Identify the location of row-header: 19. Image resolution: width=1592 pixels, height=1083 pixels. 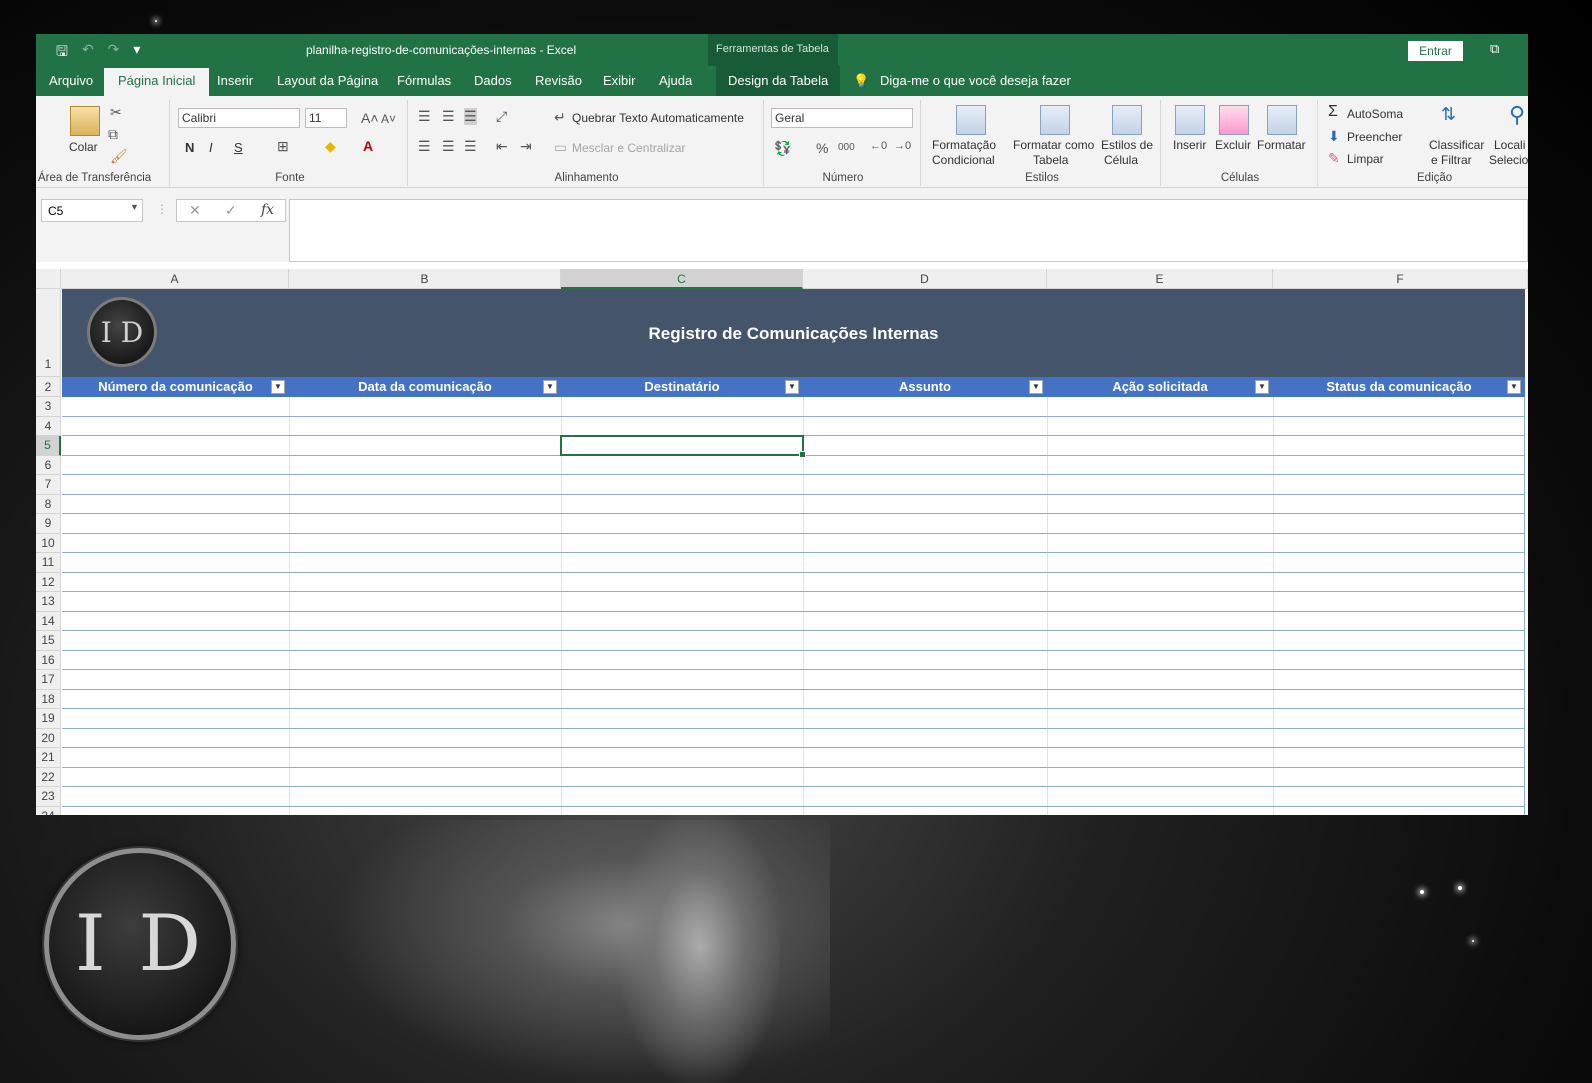
(48, 719).